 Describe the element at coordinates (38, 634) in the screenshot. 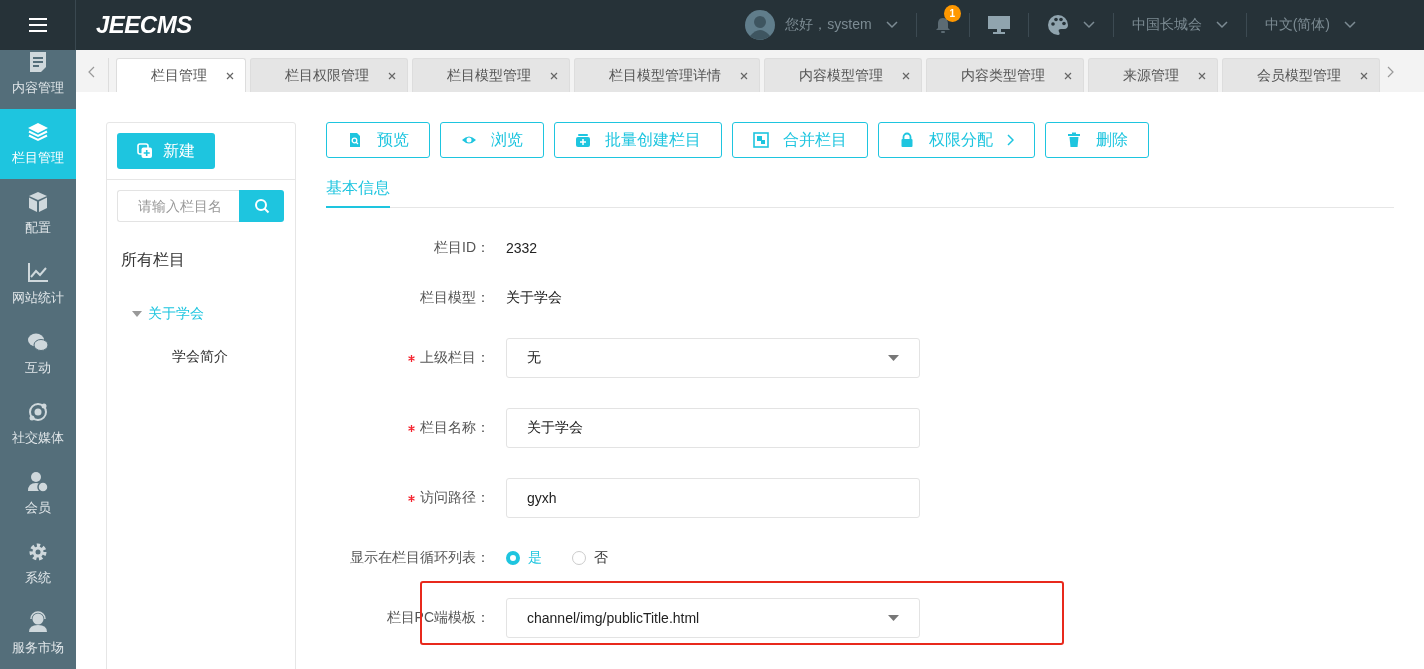

I see `sidebar-item: 服务市场` at that location.